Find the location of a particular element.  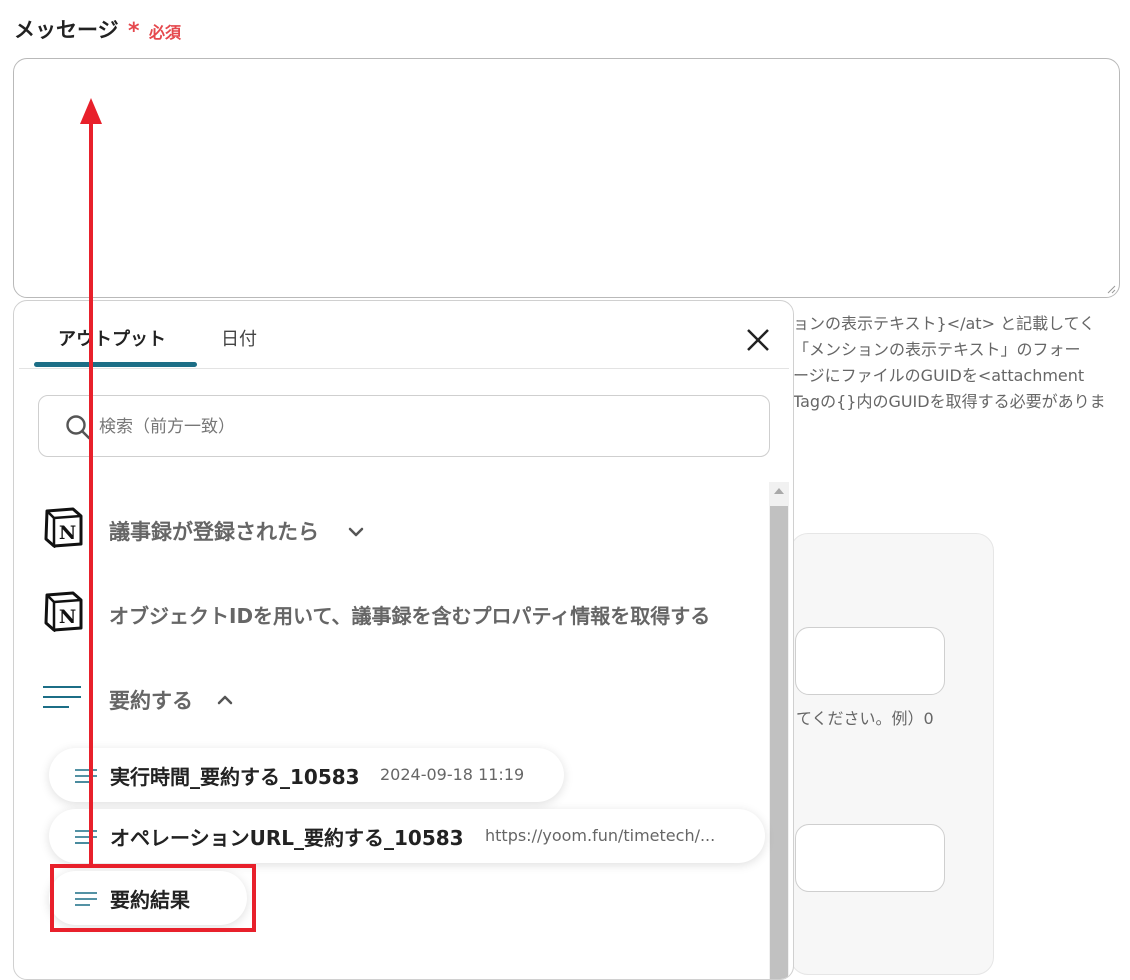

chevron-down-icon is located at coordinates (356, 532).